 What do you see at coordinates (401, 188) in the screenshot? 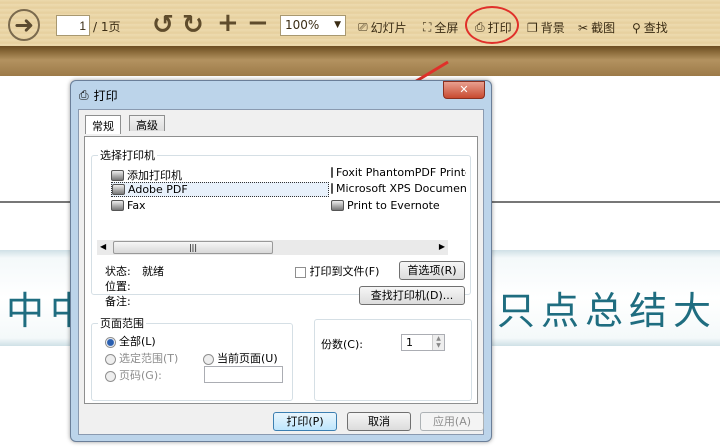
I see `printer-label: Microsoft XPS Document Writer` at bounding box center [401, 188].